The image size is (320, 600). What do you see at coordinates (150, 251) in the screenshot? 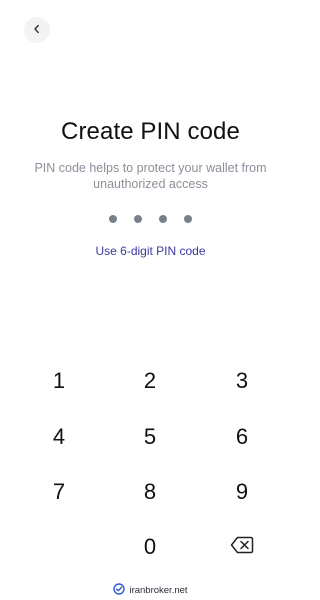
I see `use-6-digit-pin-link: Use 6-digit PIN code` at bounding box center [150, 251].